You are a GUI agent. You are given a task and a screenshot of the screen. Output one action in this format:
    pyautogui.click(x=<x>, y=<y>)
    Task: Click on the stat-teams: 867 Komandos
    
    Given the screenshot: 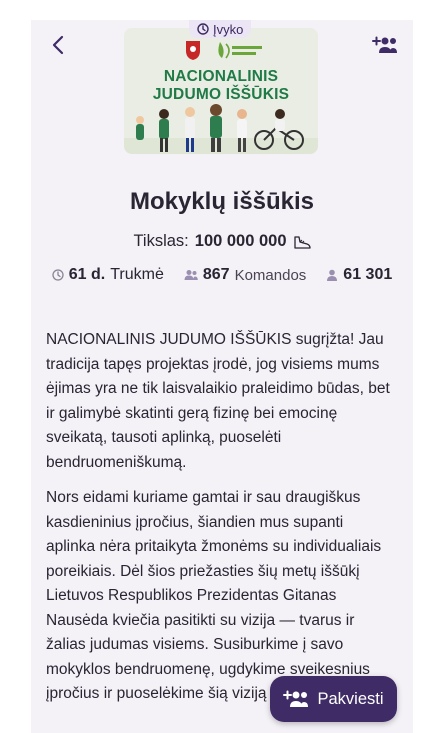 What is the action you would take?
    pyautogui.click(x=245, y=275)
    